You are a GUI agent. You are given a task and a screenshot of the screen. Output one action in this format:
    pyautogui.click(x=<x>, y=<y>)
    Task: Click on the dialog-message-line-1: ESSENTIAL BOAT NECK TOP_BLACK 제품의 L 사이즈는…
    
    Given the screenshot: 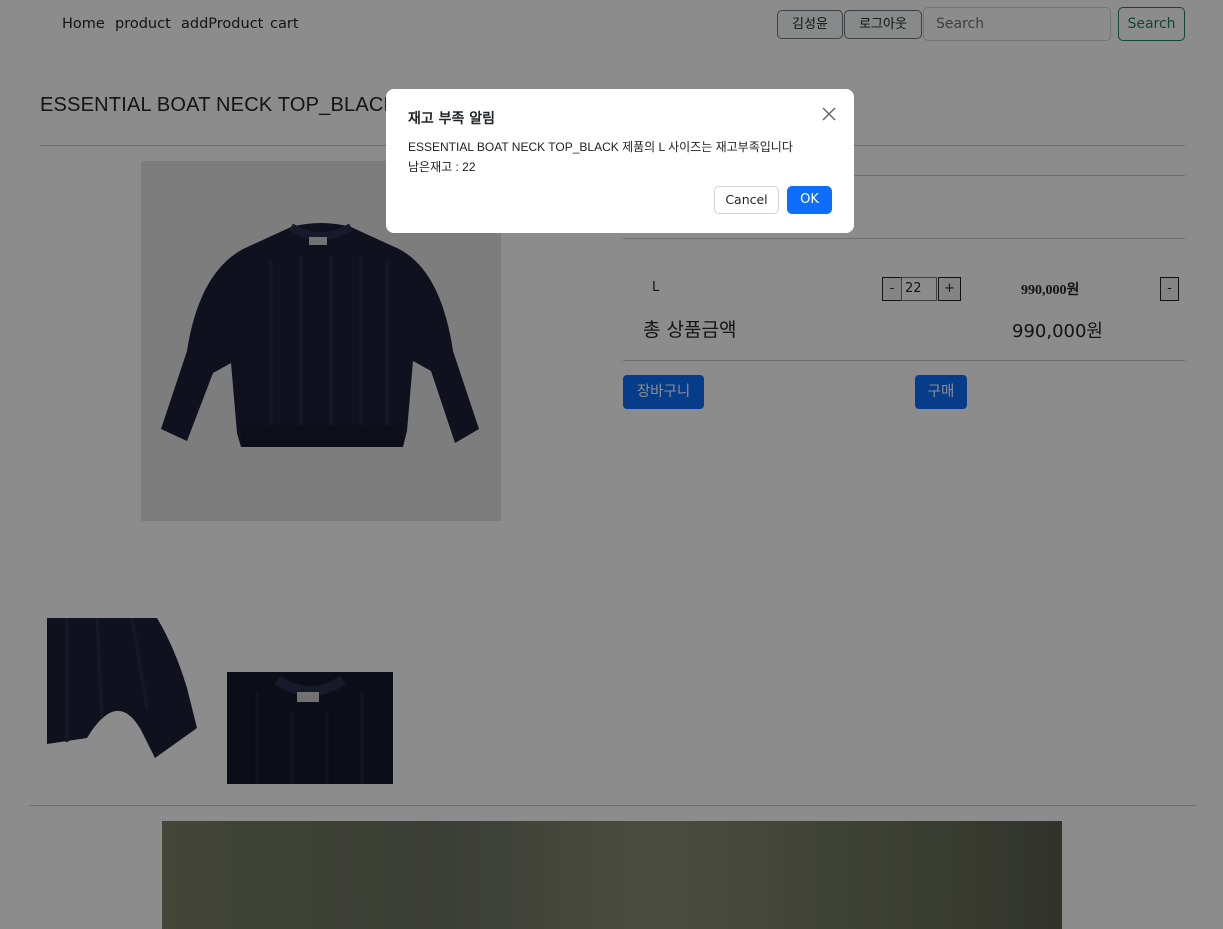 What is the action you would take?
    pyautogui.click(x=600, y=147)
    